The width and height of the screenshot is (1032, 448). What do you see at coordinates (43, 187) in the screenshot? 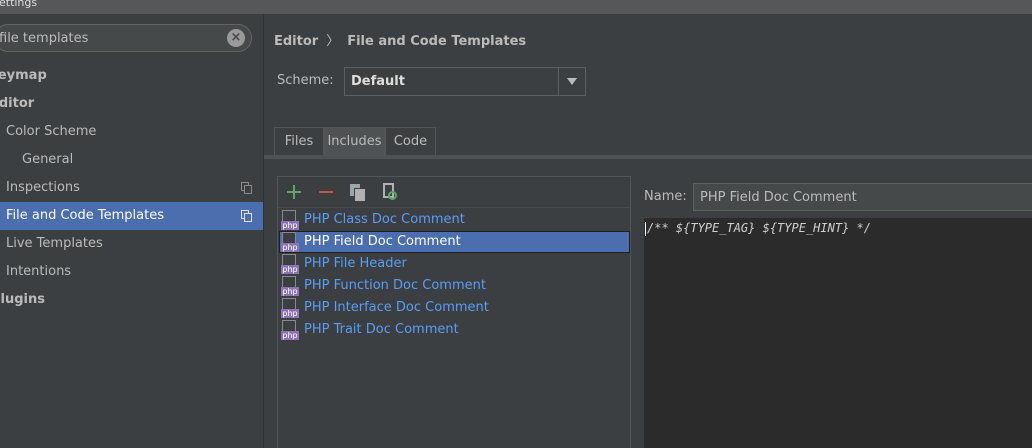
I see `sidebar-item-label: Inspections` at bounding box center [43, 187].